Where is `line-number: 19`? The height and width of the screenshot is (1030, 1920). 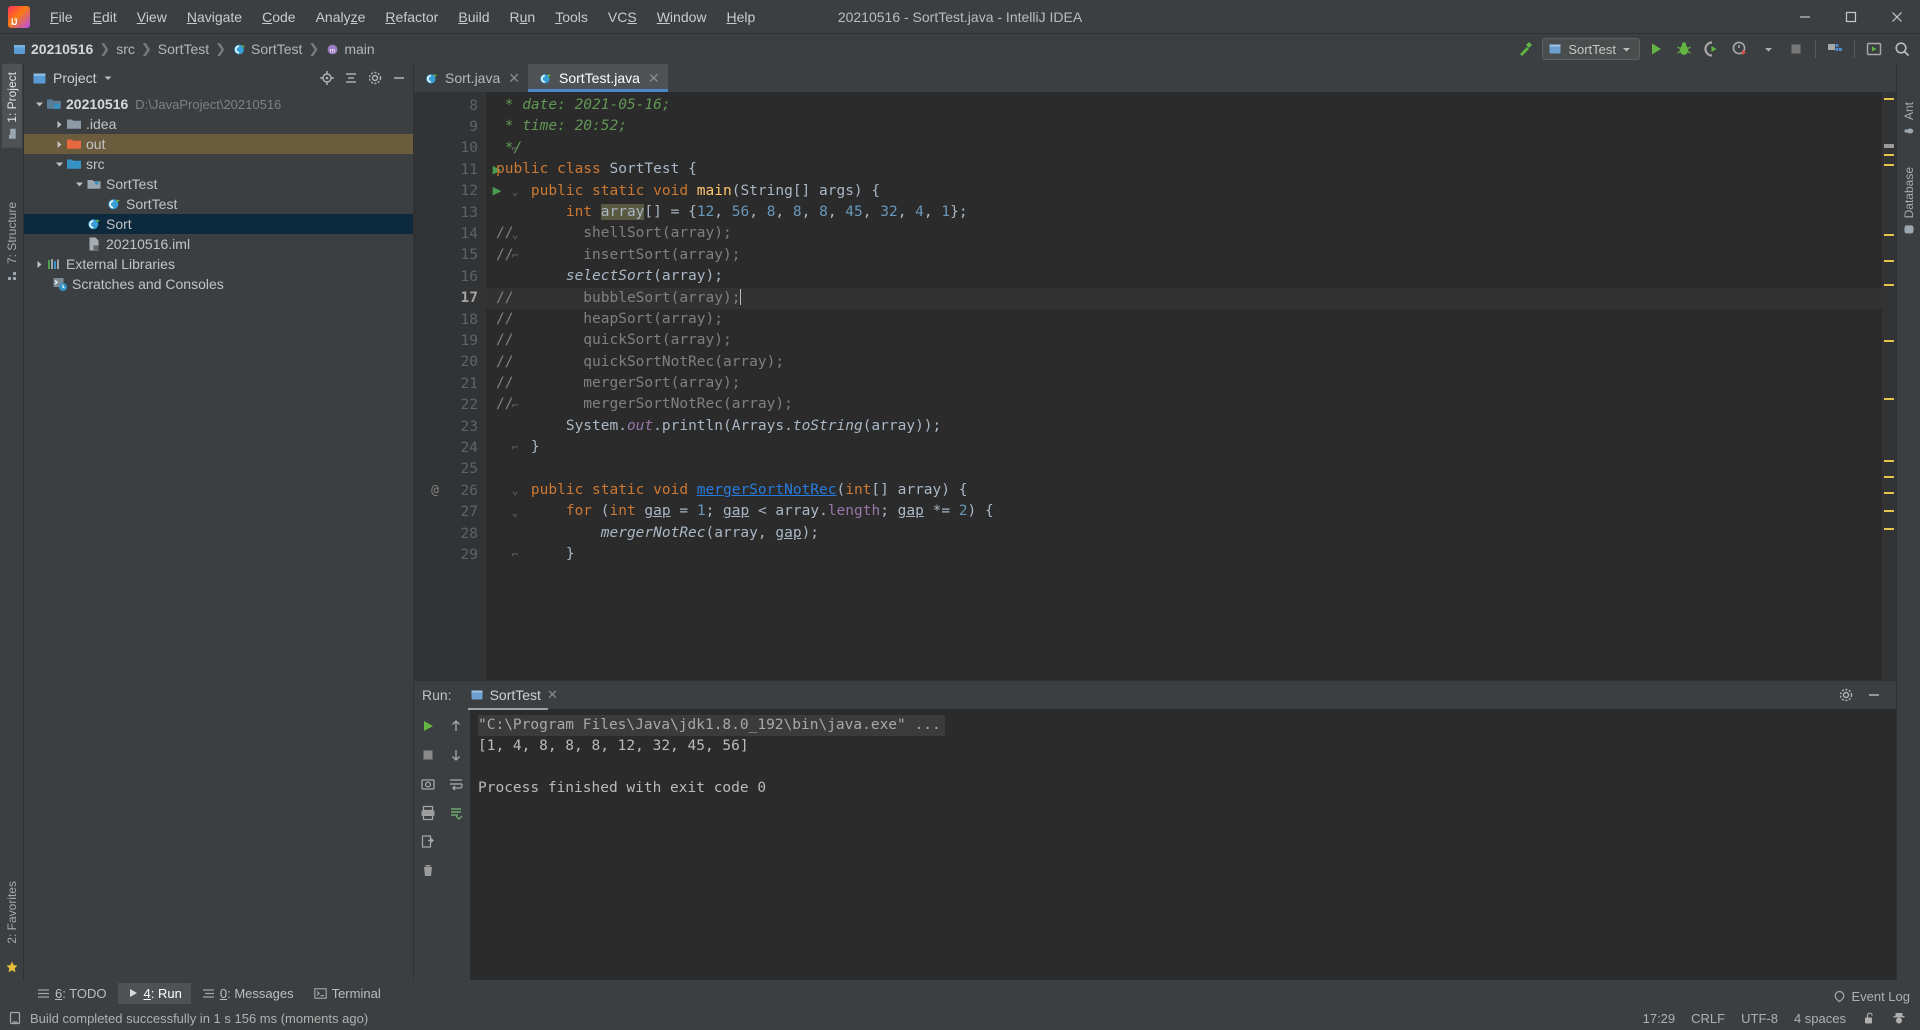 line-number: 19 is located at coordinates (469, 340).